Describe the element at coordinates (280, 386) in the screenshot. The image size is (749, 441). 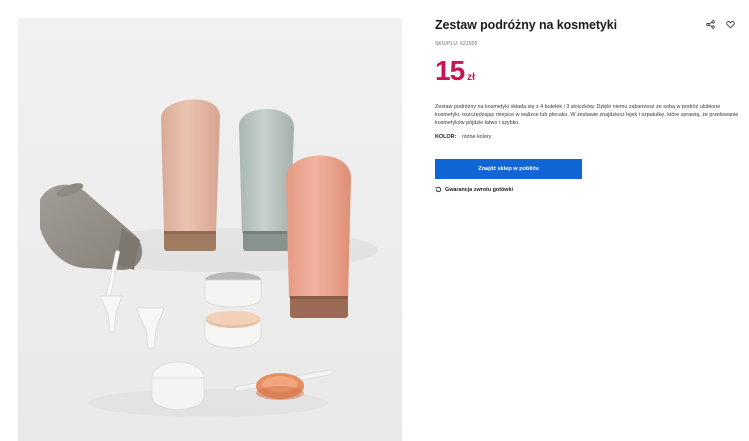
I see `orange-lid` at that location.